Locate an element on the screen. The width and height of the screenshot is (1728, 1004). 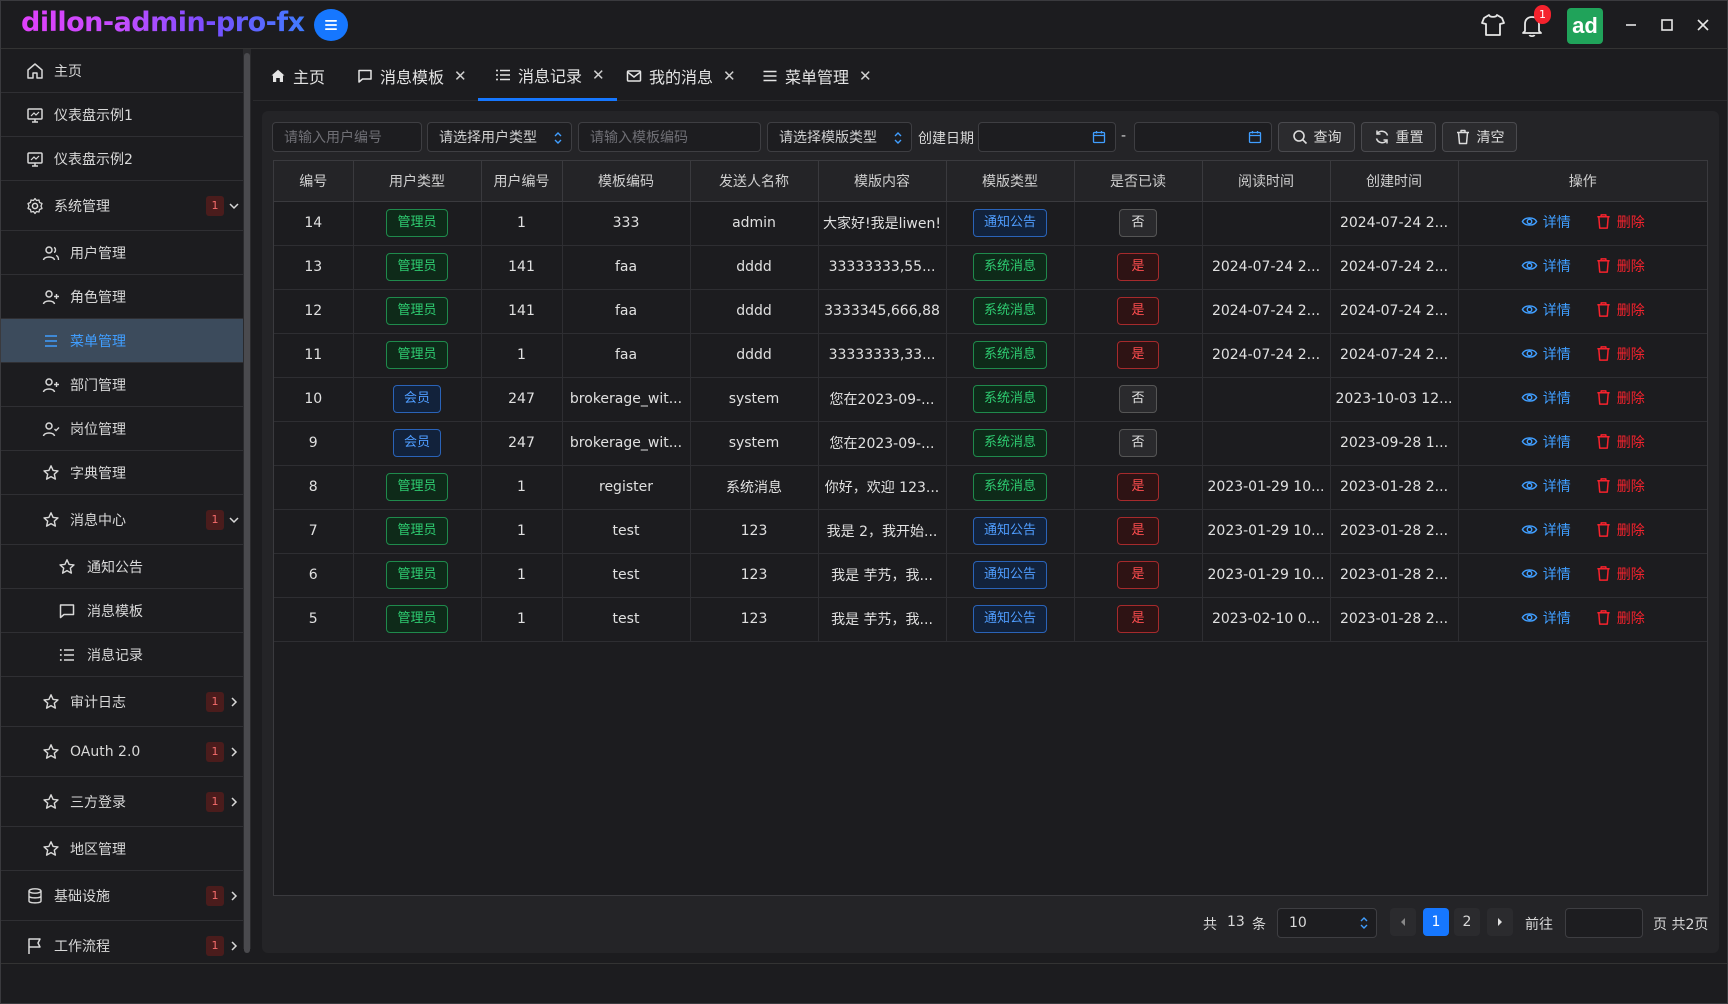
sidebar-item-infrastructure: 基础设施 1 is located at coordinates (122, 896).